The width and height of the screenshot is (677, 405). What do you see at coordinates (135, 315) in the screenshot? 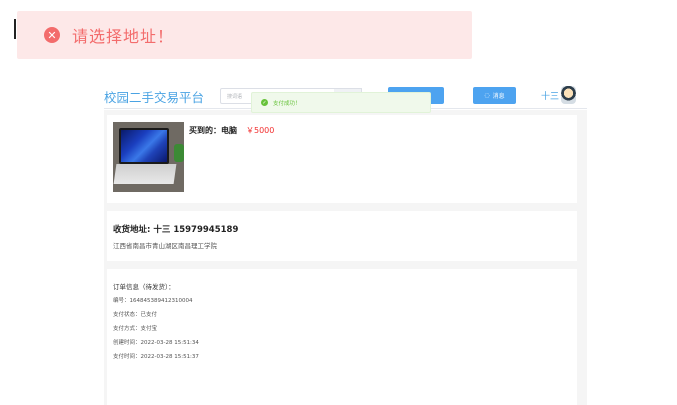
I see `payment-status: 支付状态：已支付` at bounding box center [135, 315].